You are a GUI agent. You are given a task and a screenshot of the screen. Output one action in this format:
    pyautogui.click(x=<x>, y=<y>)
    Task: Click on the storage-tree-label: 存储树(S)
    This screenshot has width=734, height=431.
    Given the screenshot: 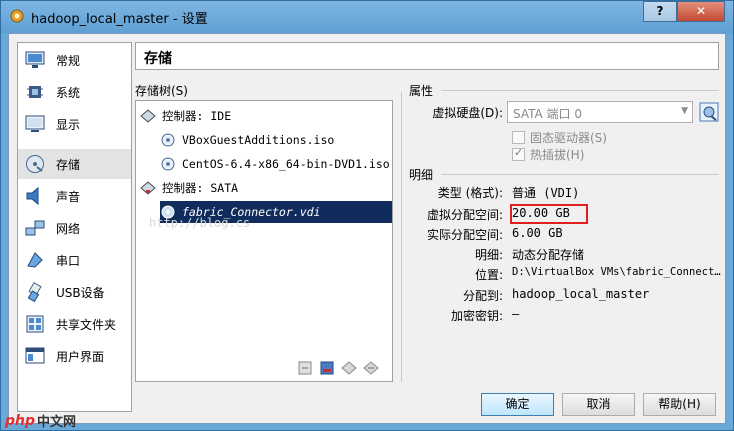 What is the action you would take?
    pyautogui.click(x=161, y=91)
    